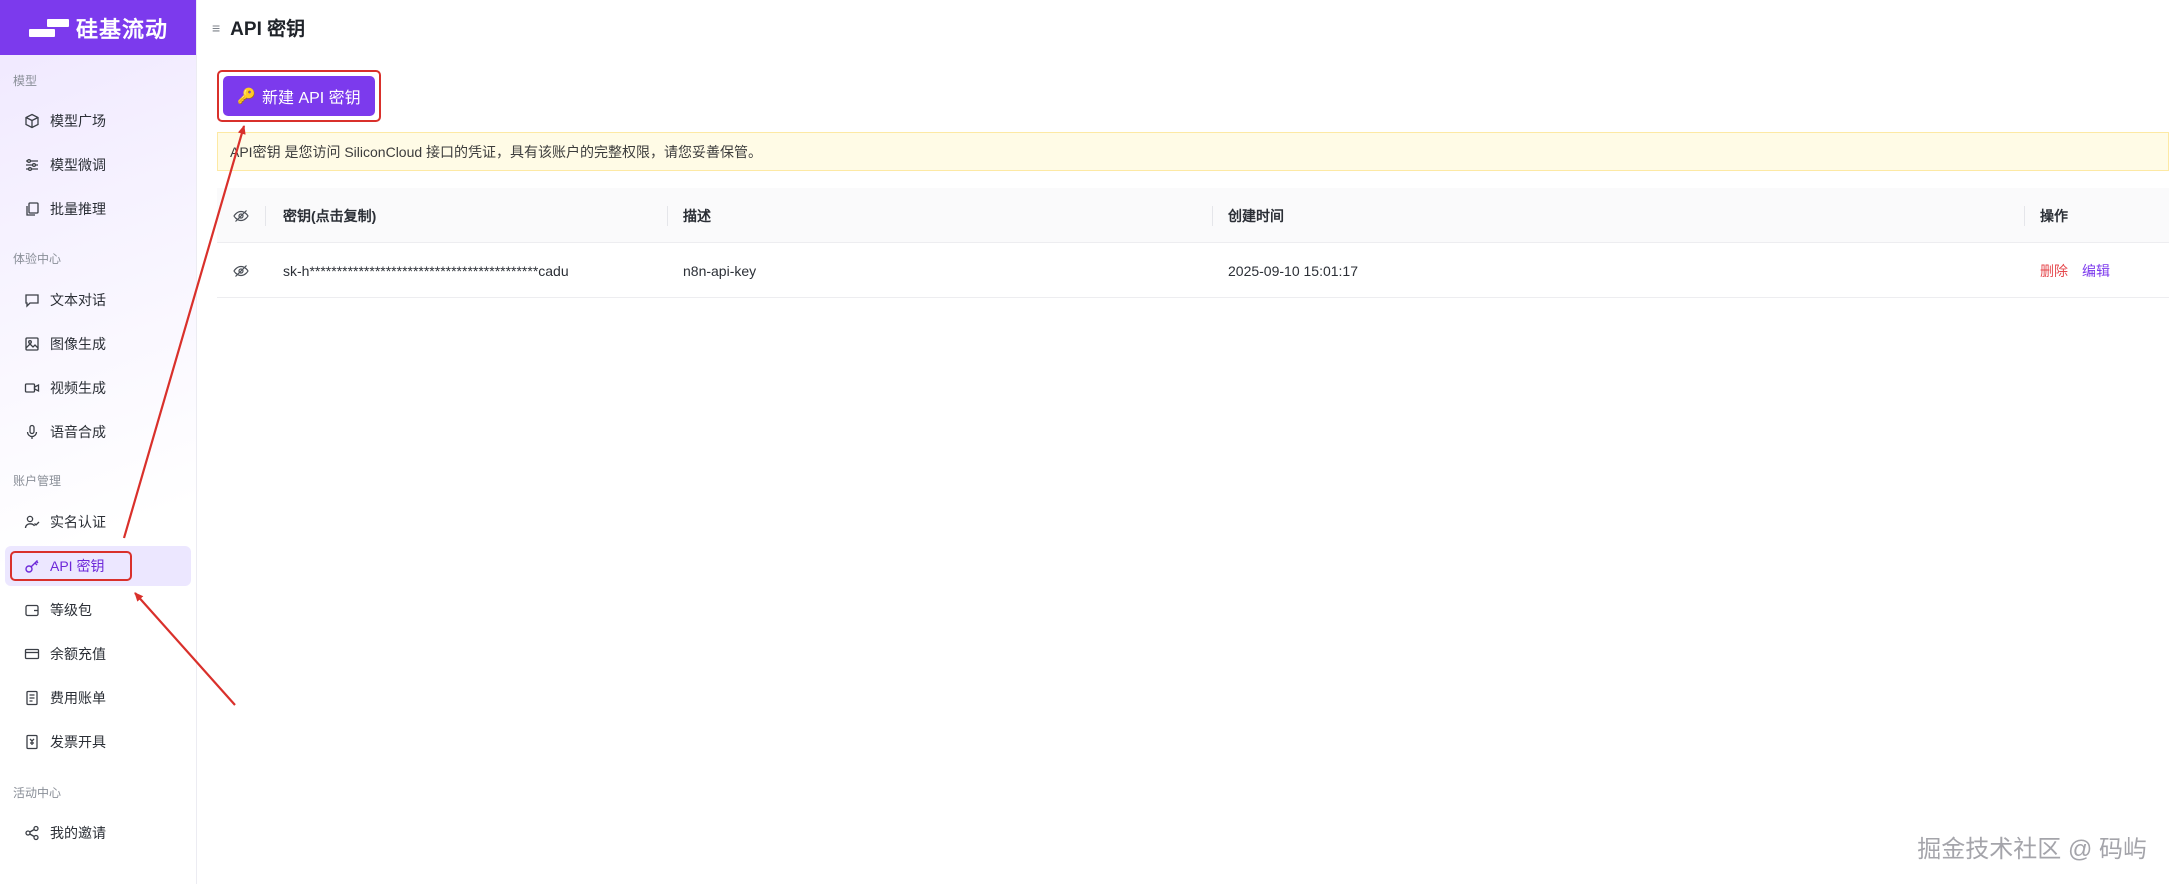 The width and height of the screenshot is (2169, 884). What do you see at coordinates (32, 698) in the screenshot?
I see `receipt-icon` at bounding box center [32, 698].